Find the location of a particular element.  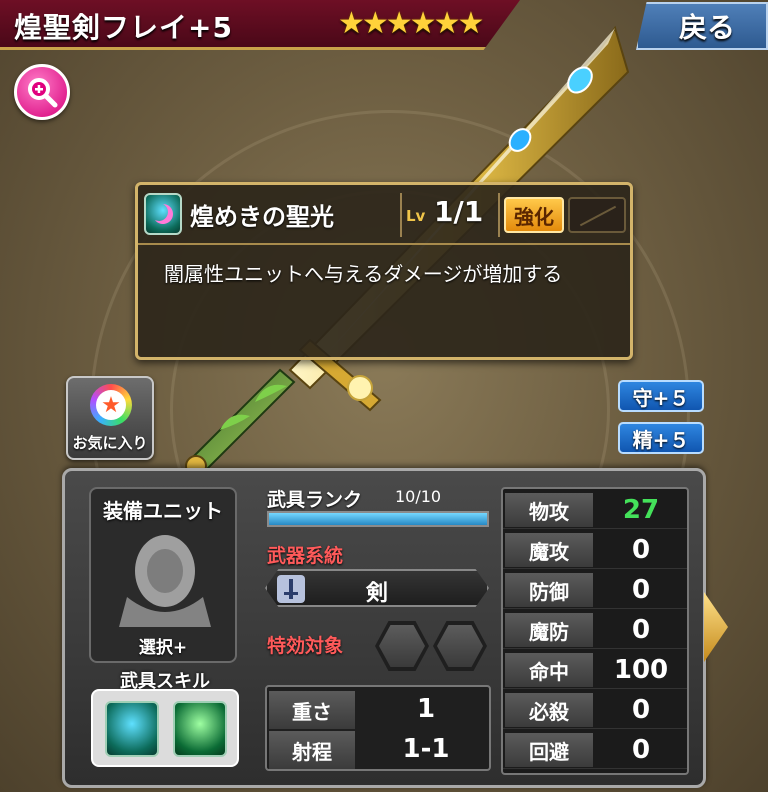

effective-target-label: 特効対象 is located at coordinates (305, 646).